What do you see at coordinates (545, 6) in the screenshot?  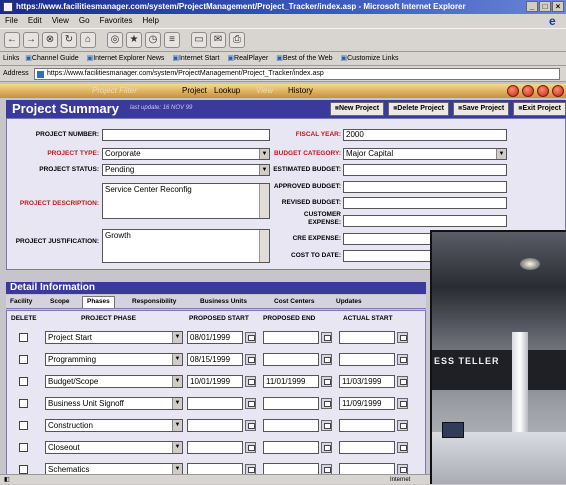 I see `maximize-icon: □` at bounding box center [545, 6].